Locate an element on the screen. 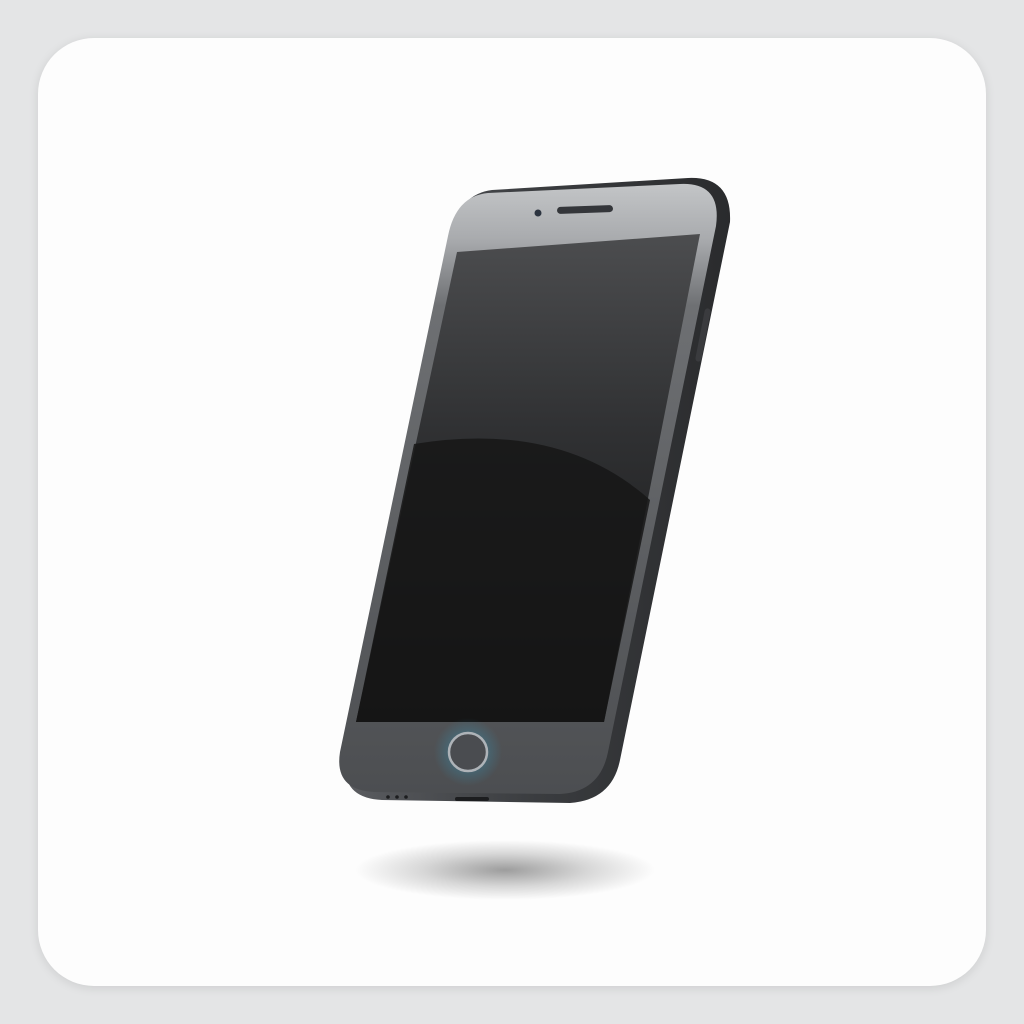 The height and width of the screenshot is (1024, 1024). front-camera-icon is located at coordinates (538, 213).